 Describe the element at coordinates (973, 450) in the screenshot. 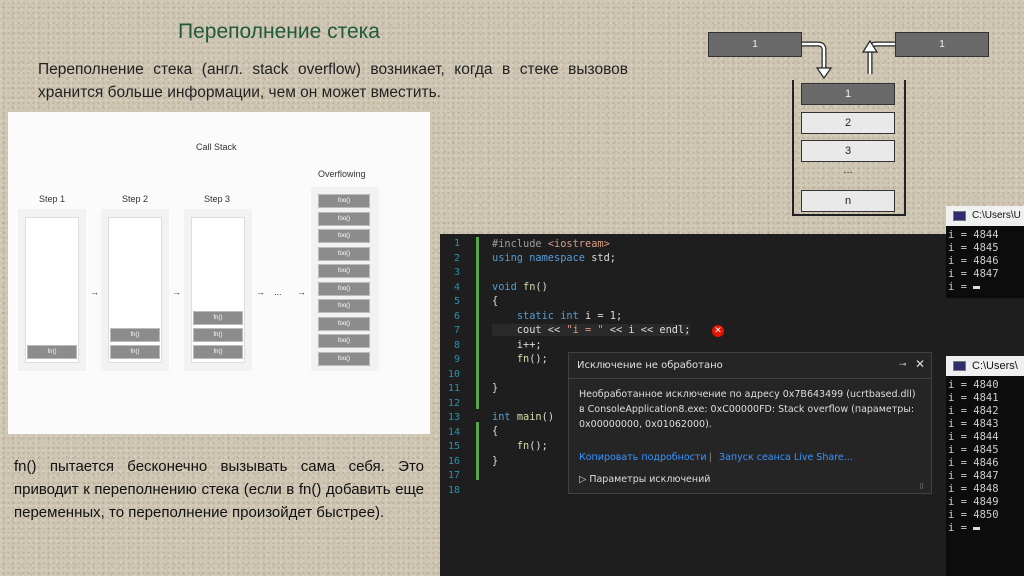

I see `console-output-line: i = 4845` at that location.